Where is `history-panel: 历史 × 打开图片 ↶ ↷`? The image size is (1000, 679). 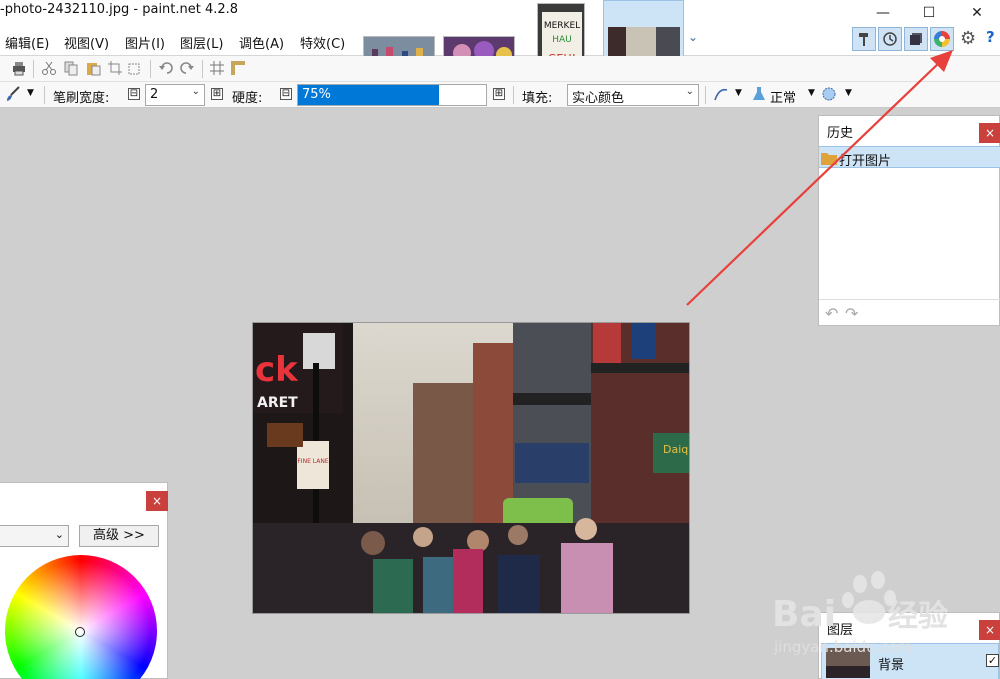
history-panel: 历史 × 打开图片 ↶ ↷ is located at coordinates (909, 220).